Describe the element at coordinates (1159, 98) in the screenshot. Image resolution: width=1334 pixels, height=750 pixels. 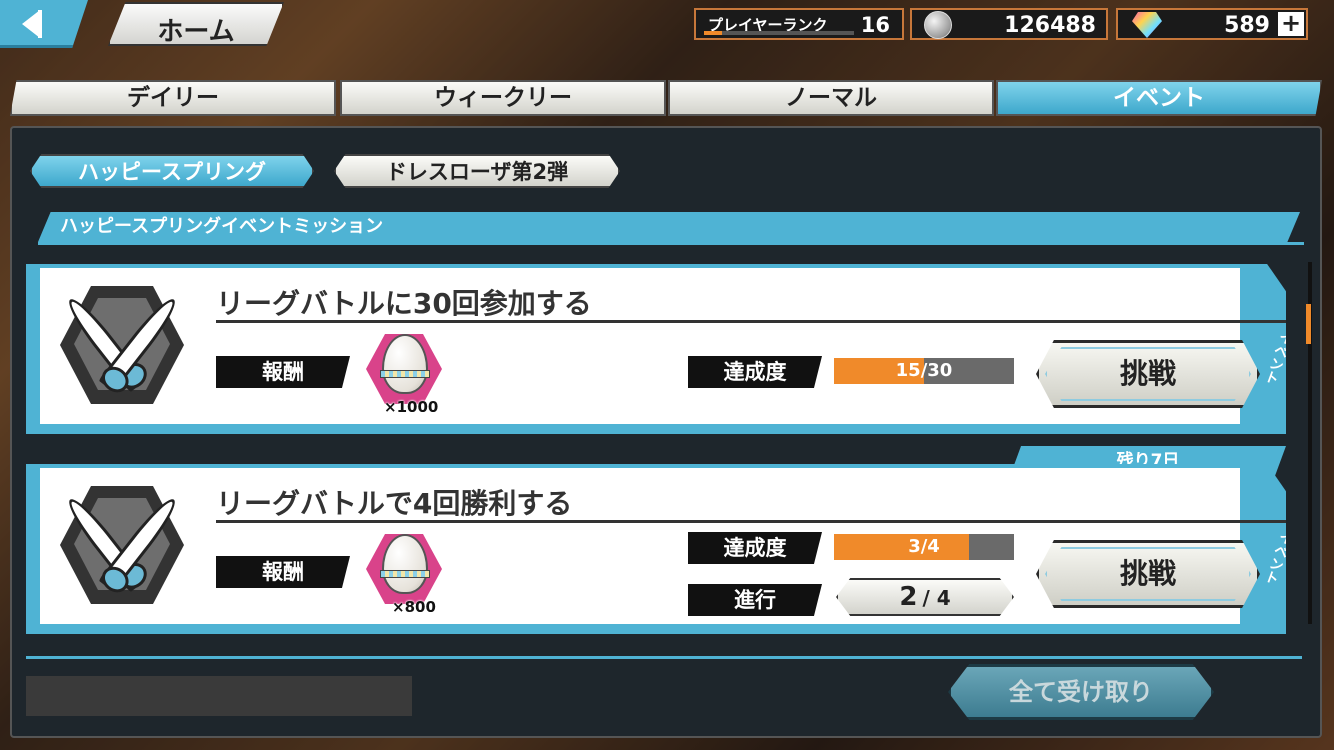
I see `tab-event: イベント` at that location.